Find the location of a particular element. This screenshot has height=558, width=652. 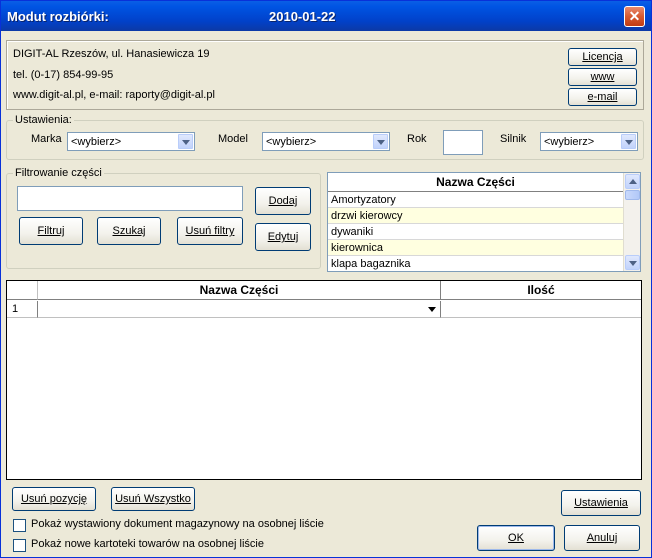

grid-cell-name is located at coordinates (239, 309).